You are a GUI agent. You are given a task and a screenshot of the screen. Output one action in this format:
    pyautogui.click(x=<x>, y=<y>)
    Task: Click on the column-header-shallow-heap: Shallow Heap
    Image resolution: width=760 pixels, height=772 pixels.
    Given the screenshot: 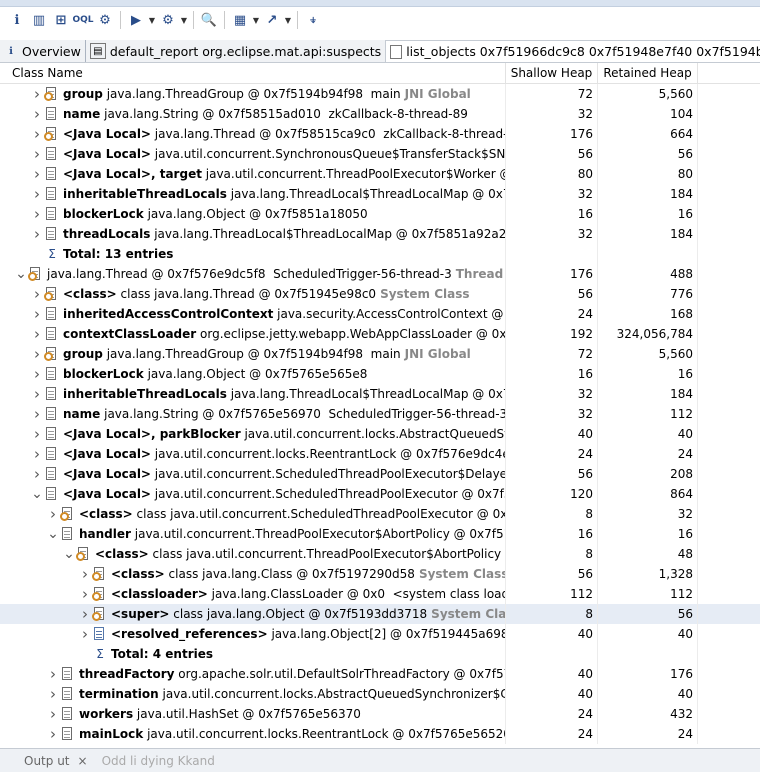 What is the action you would take?
    pyautogui.click(x=552, y=73)
    